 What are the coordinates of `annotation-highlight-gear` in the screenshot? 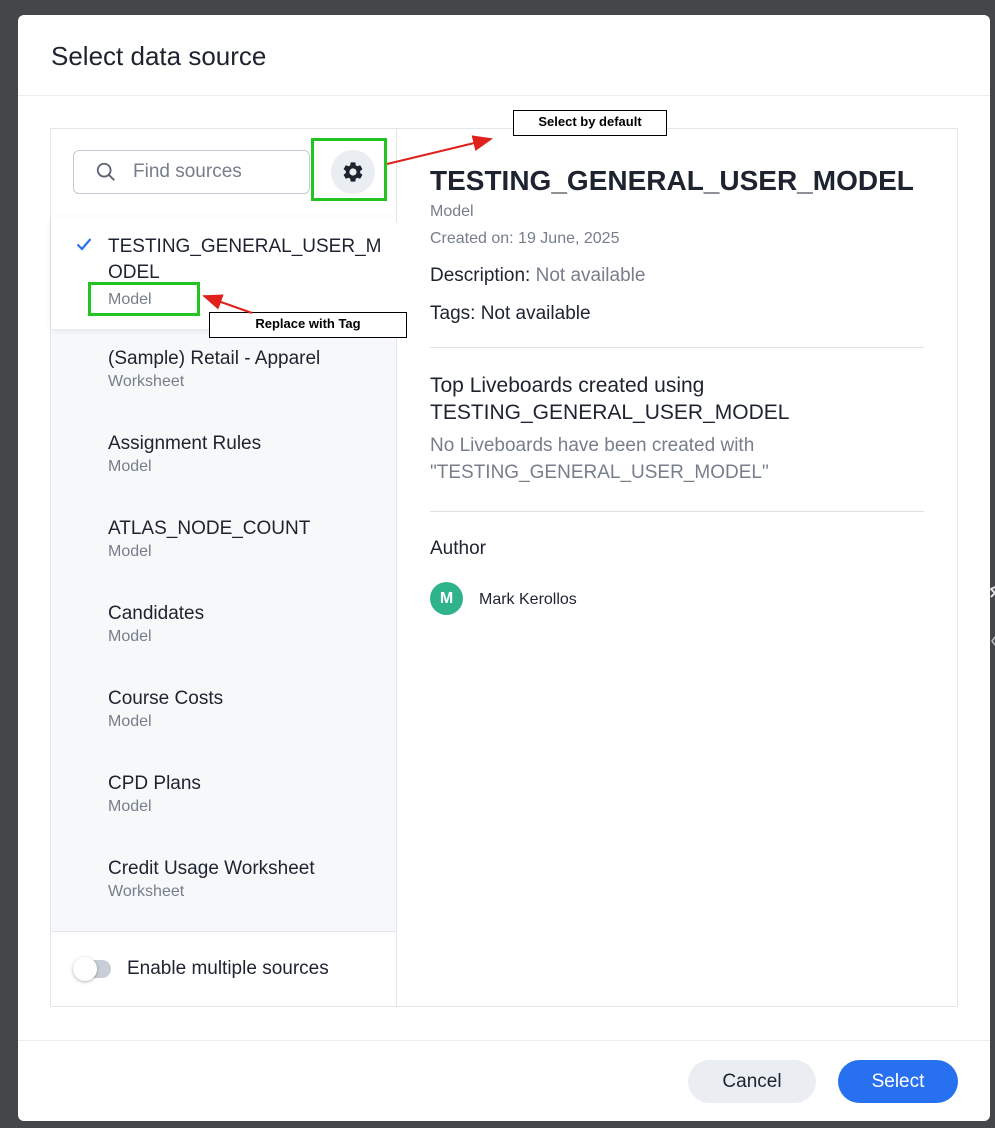 It's located at (349, 169).